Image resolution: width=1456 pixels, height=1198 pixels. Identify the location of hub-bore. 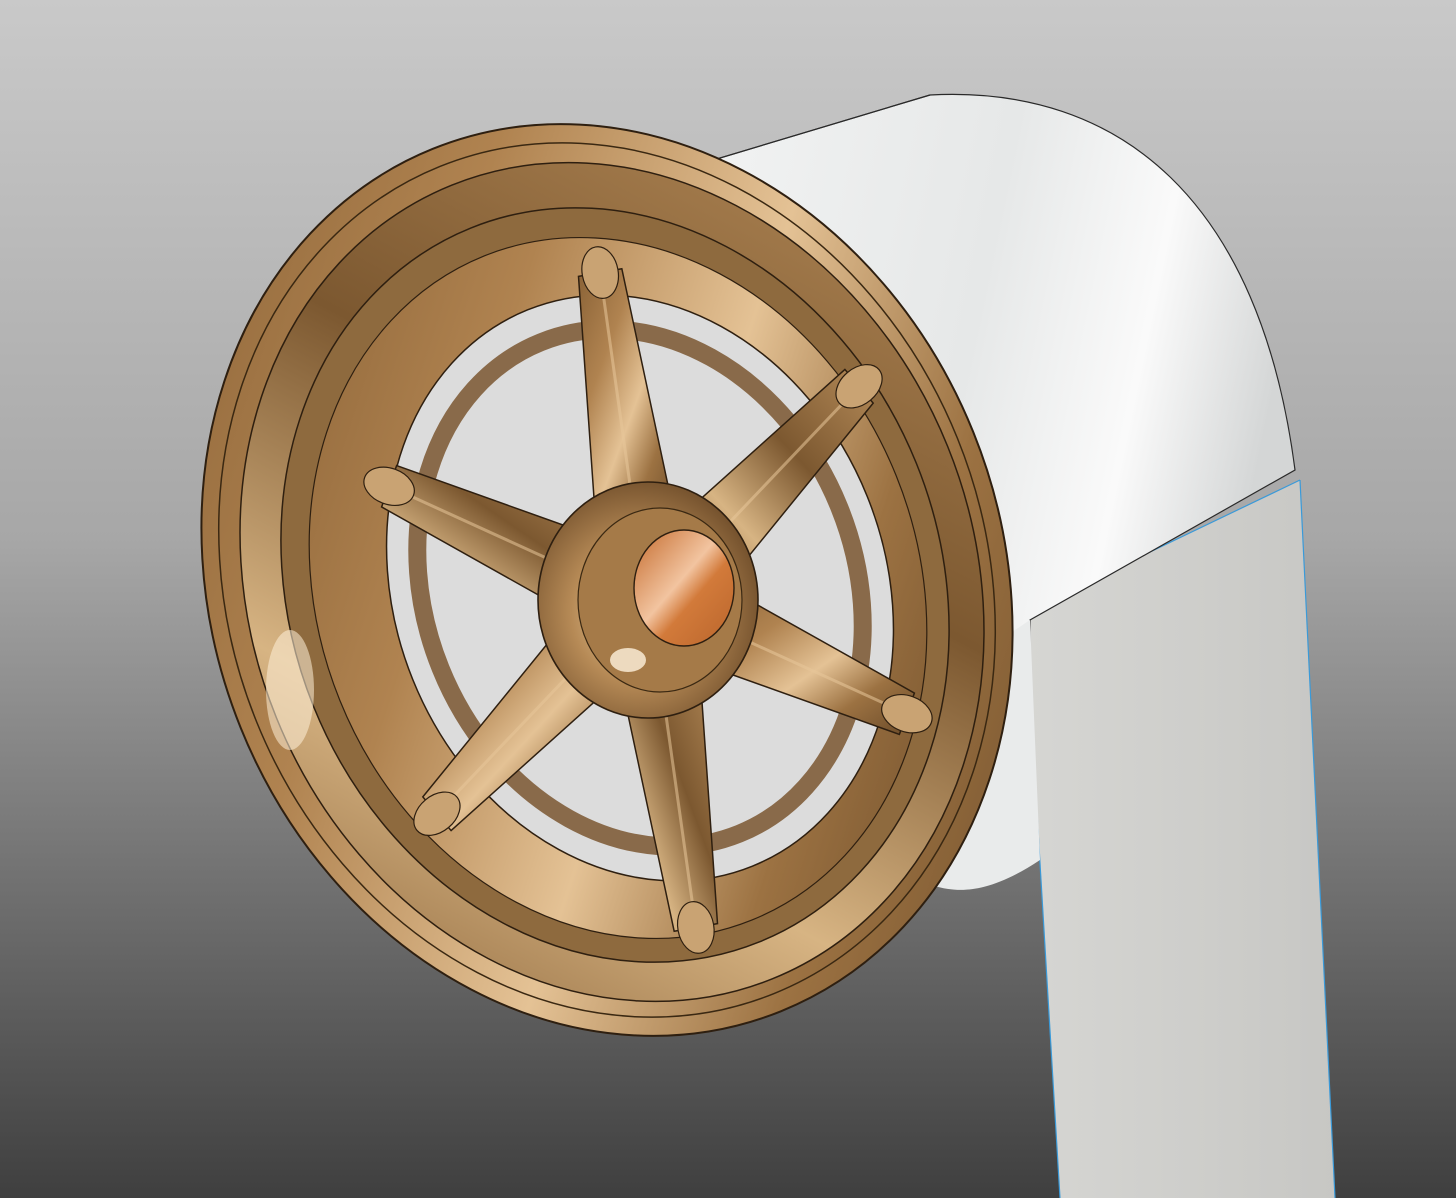
(684, 588).